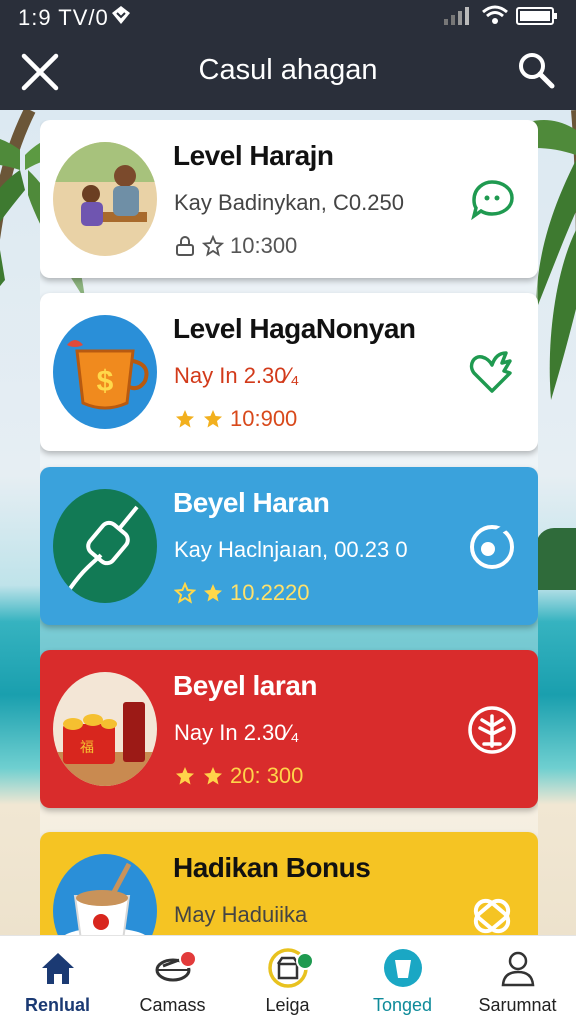 Image resolution: width=576 pixels, height=1025 pixels. Describe the element at coordinates (87, 747) in the screenshot. I see `svg-text: 福` at that location.